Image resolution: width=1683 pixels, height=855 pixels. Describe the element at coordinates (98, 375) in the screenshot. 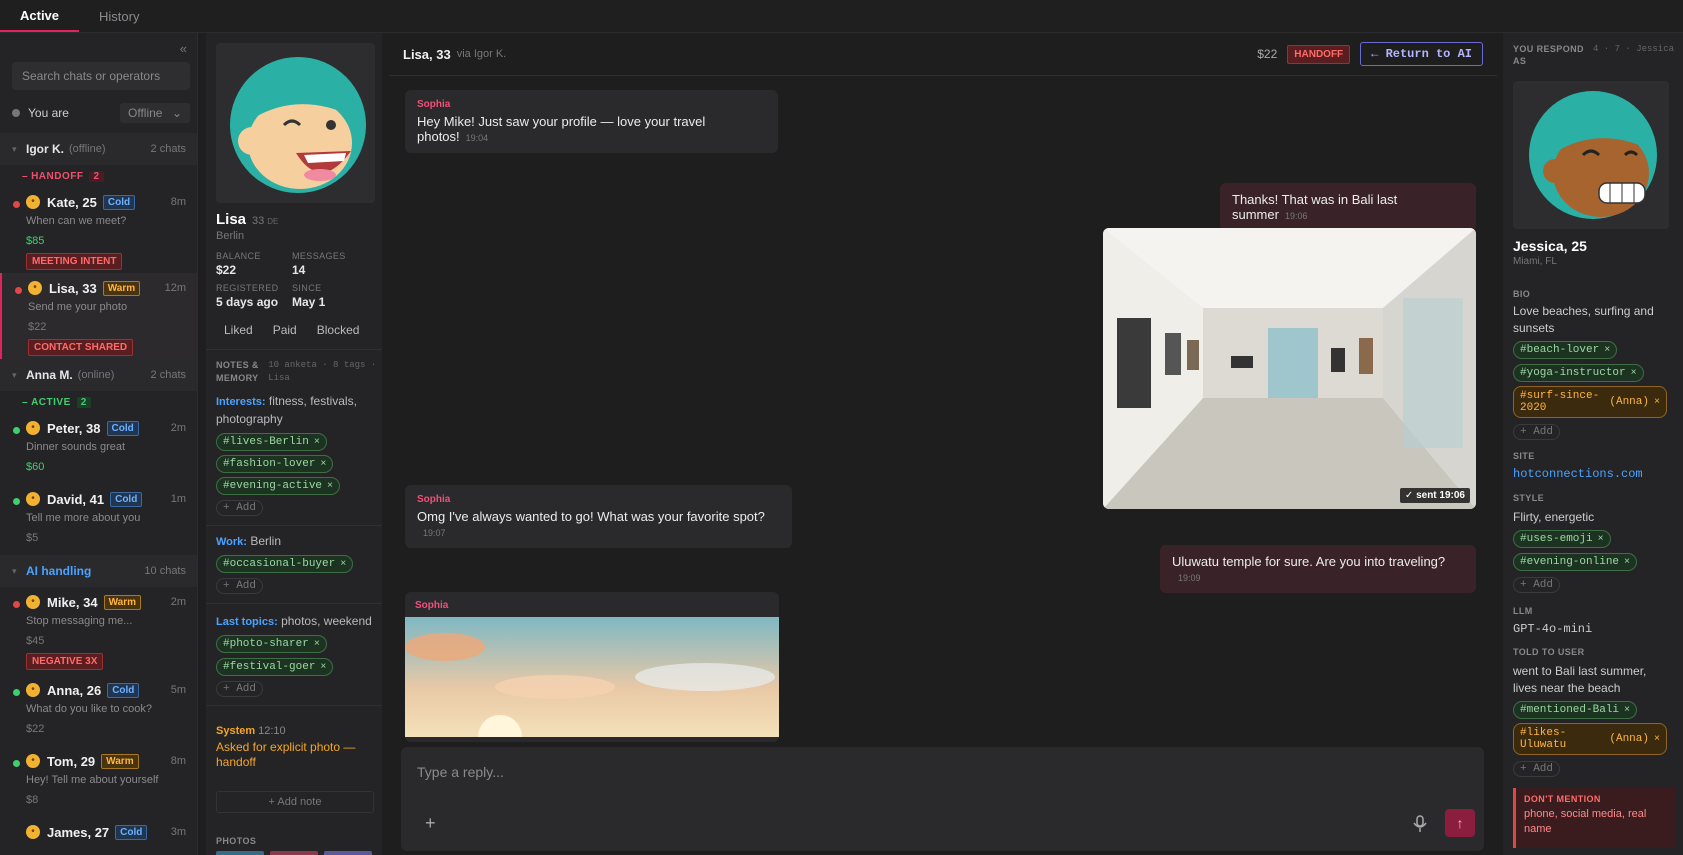

I see `group-anna: ▾ Anna M. (online) 2 chats` at that location.